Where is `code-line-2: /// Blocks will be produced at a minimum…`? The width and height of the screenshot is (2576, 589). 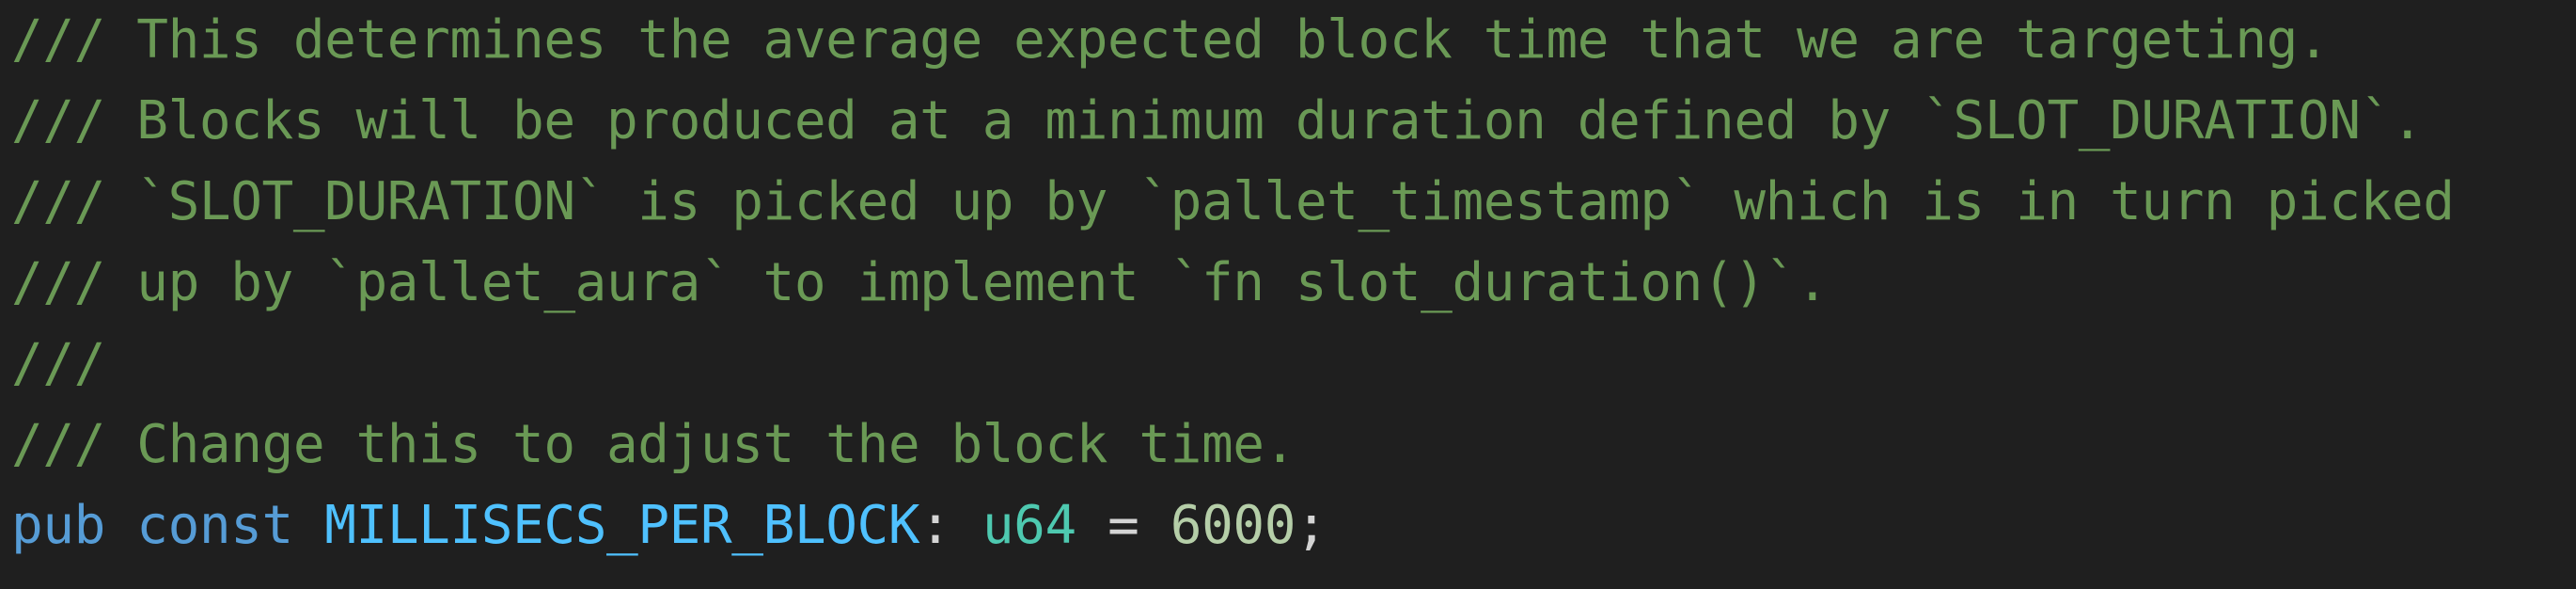
code-line-2: /// Blocks will be produced at a minimum… is located at coordinates (1217, 122).